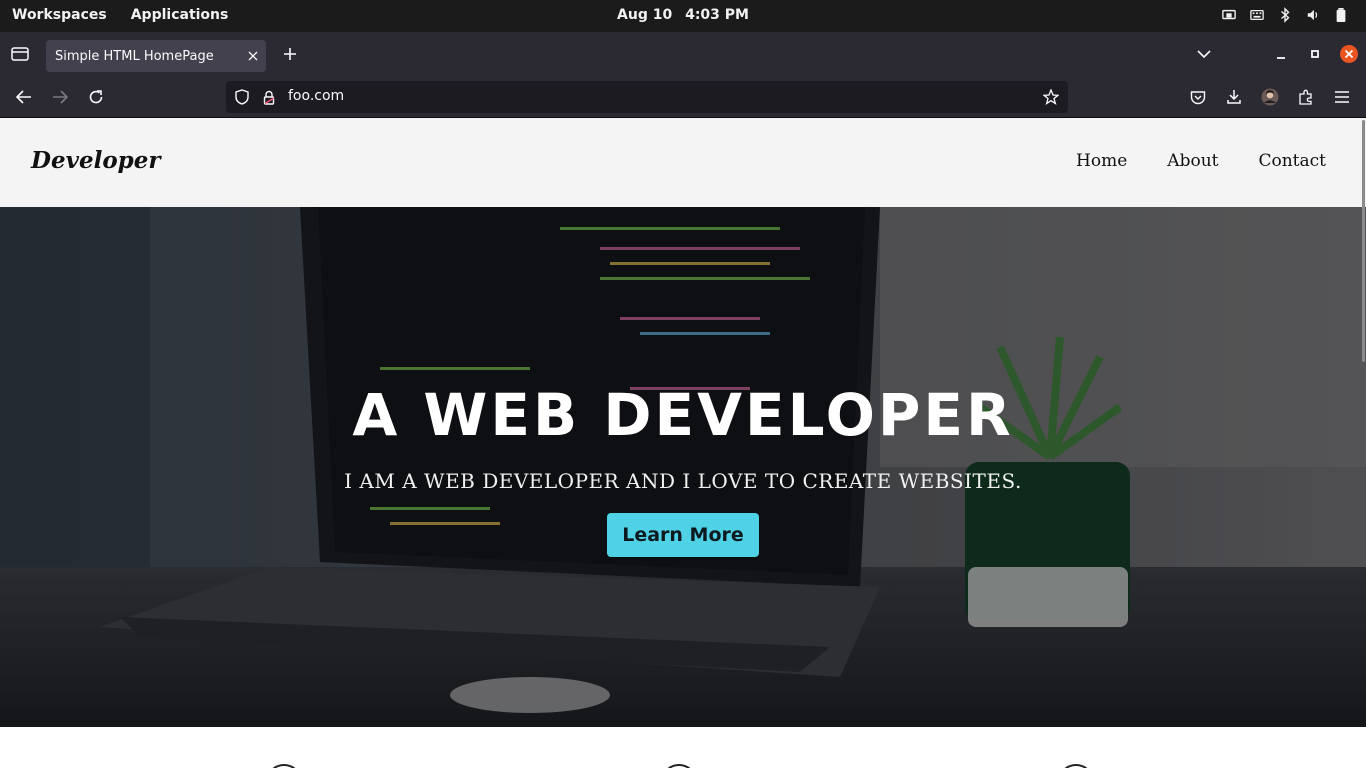  What do you see at coordinates (1363, 241) in the screenshot?
I see `page-scrollbar-thumb` at bounding box center [1363, 241].